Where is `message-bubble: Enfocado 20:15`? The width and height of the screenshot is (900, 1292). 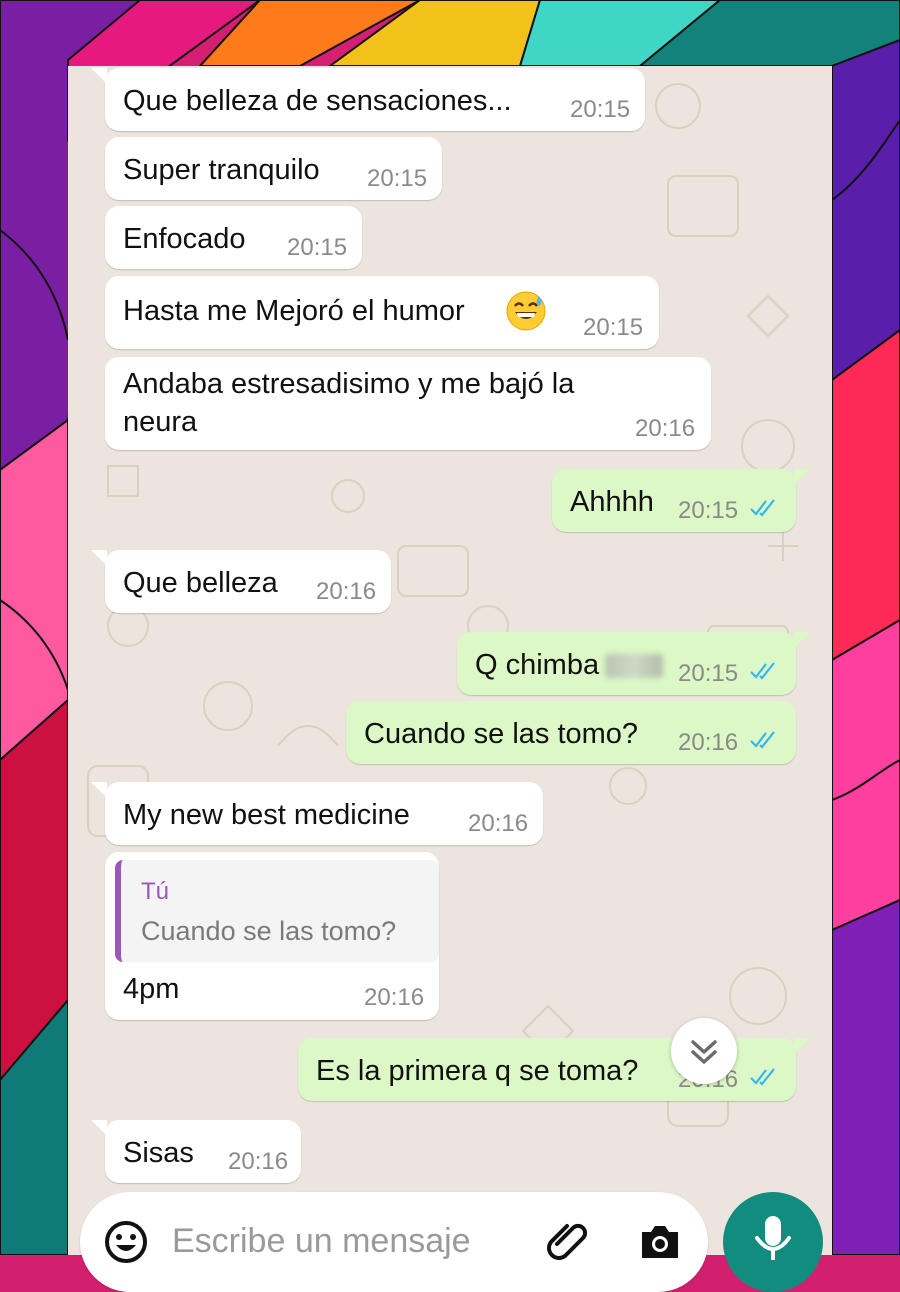
message-bubble: Enfocado 20:15 is located at coordinates (233, 237).